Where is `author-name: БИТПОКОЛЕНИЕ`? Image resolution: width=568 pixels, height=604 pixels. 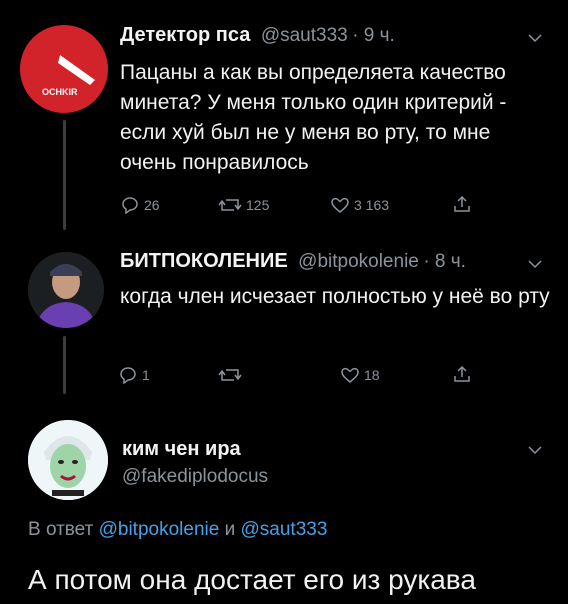
author-name: БИТПОКОЛЕНИЕ is located at coordinates (204, 261).